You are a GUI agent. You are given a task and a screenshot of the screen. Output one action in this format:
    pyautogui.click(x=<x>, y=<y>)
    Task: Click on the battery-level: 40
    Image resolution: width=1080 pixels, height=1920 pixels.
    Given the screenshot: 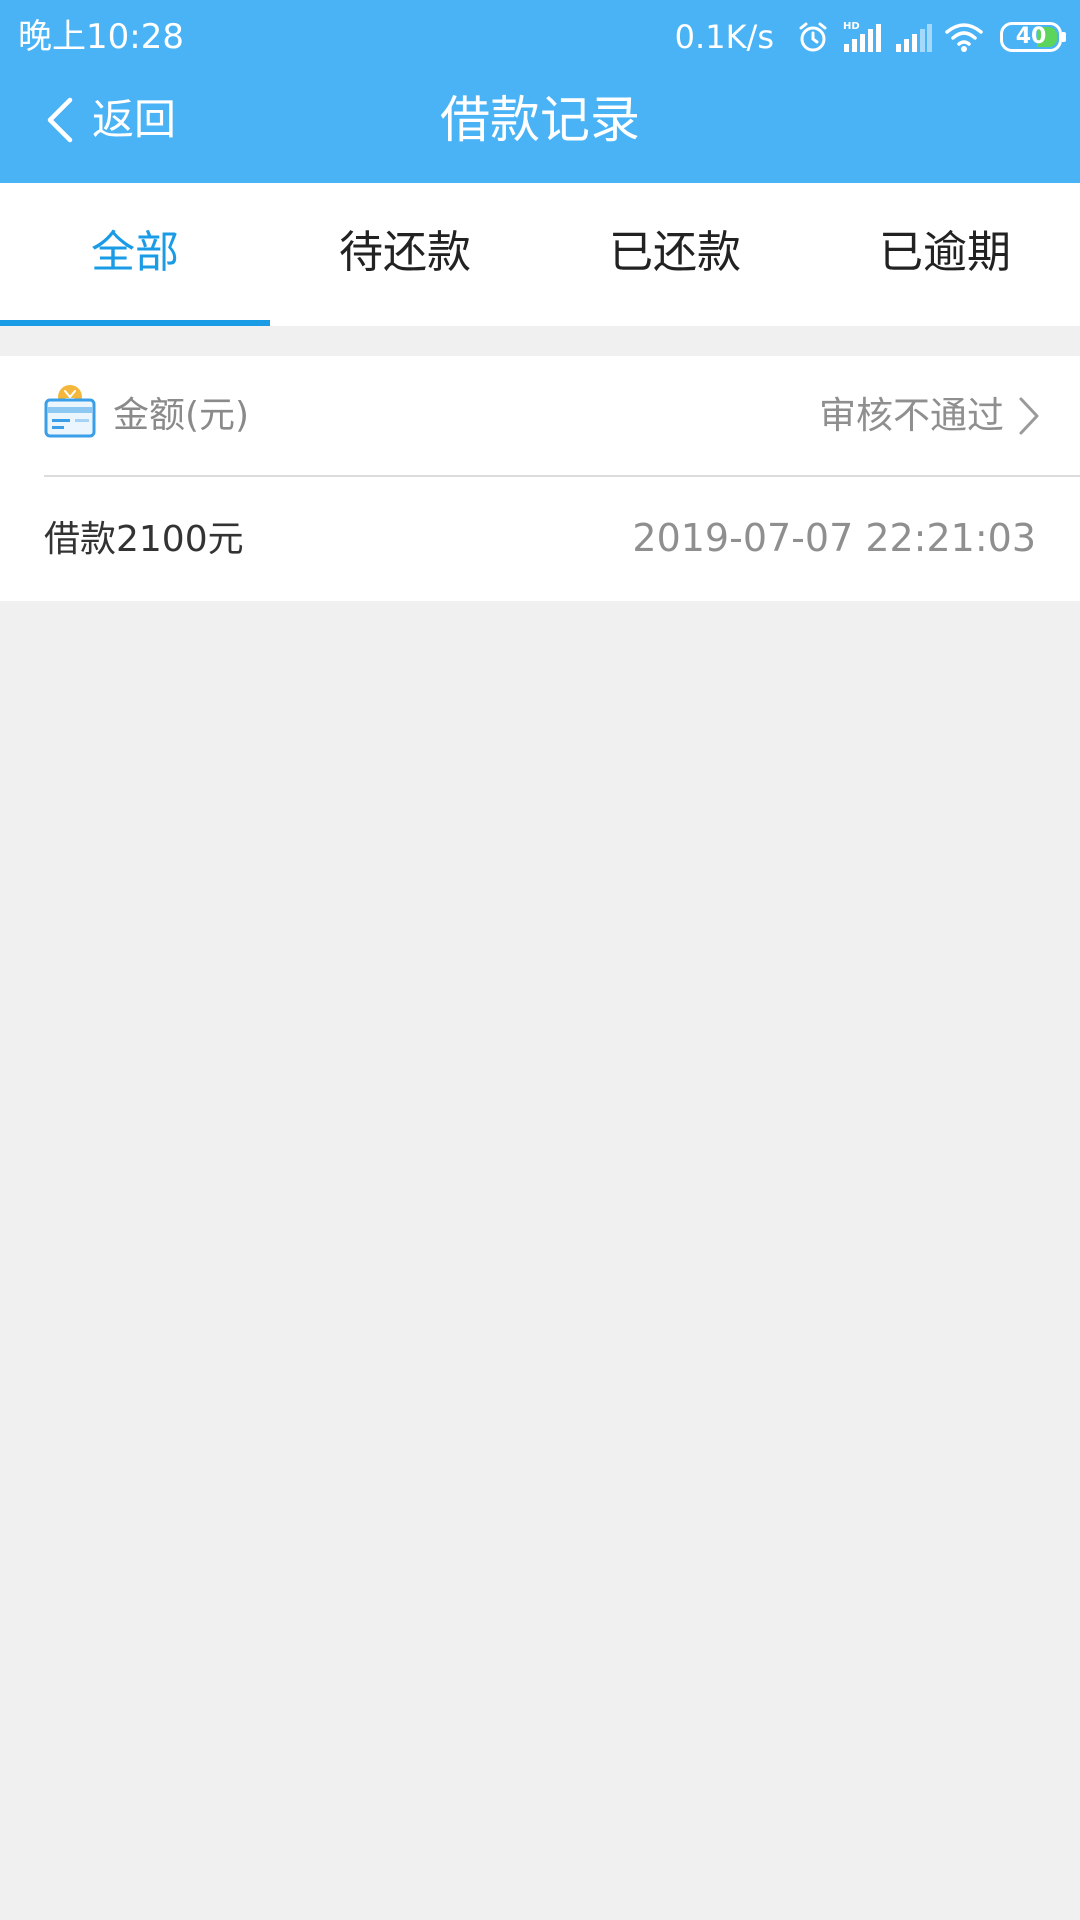 What is the action you would take?
    pyautogui.click(x=1031, y=36)
    